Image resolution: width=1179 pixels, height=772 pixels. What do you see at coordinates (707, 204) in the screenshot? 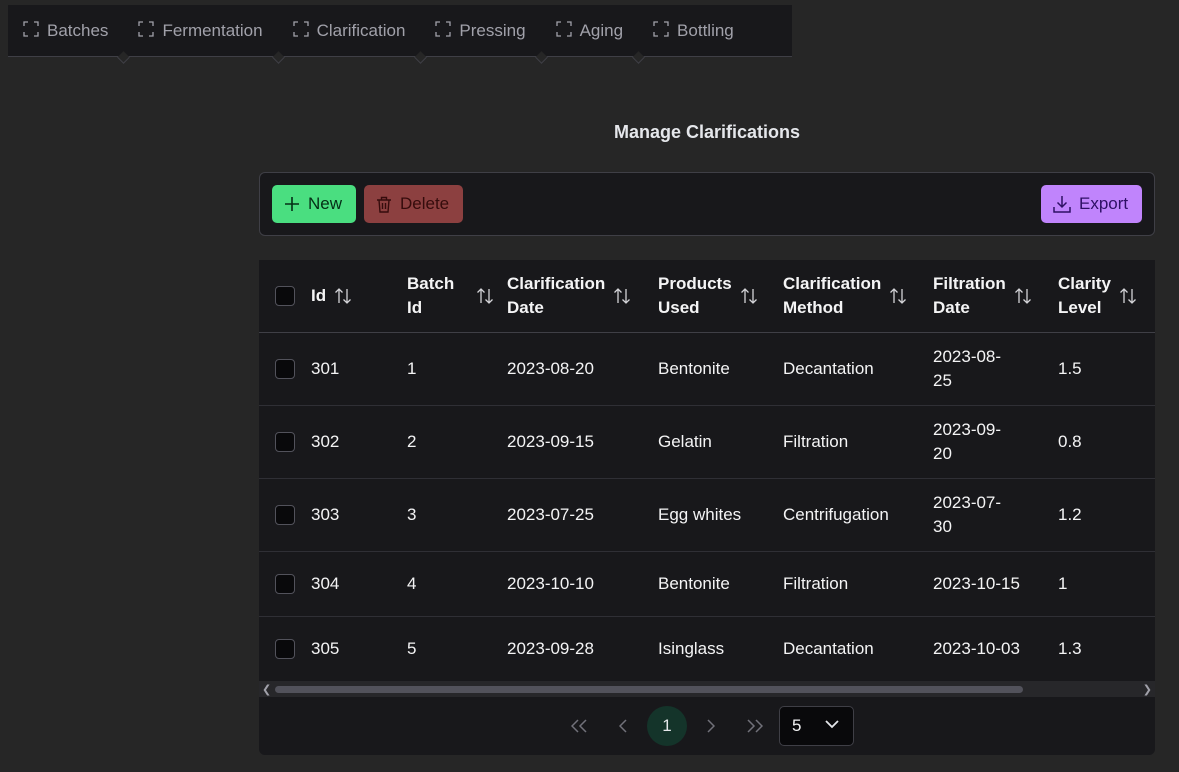
I see `toolbar: New Delete Export` at bounding box center [707, 204].